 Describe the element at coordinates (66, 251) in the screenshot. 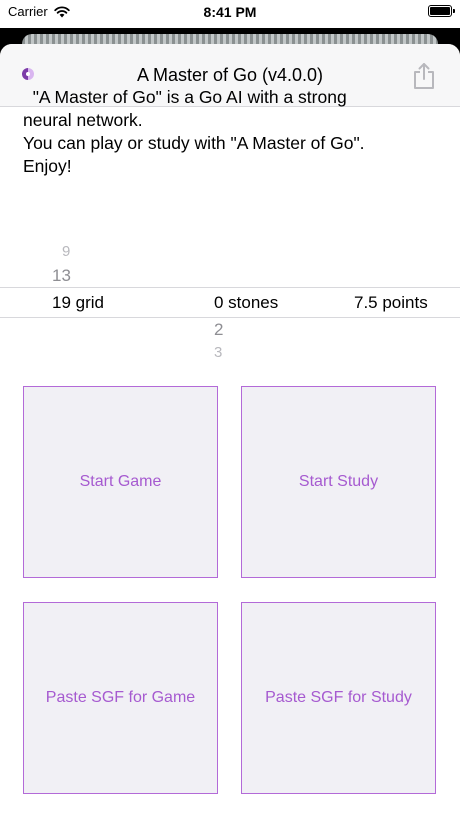

I see `grid-option: 9` at that location.